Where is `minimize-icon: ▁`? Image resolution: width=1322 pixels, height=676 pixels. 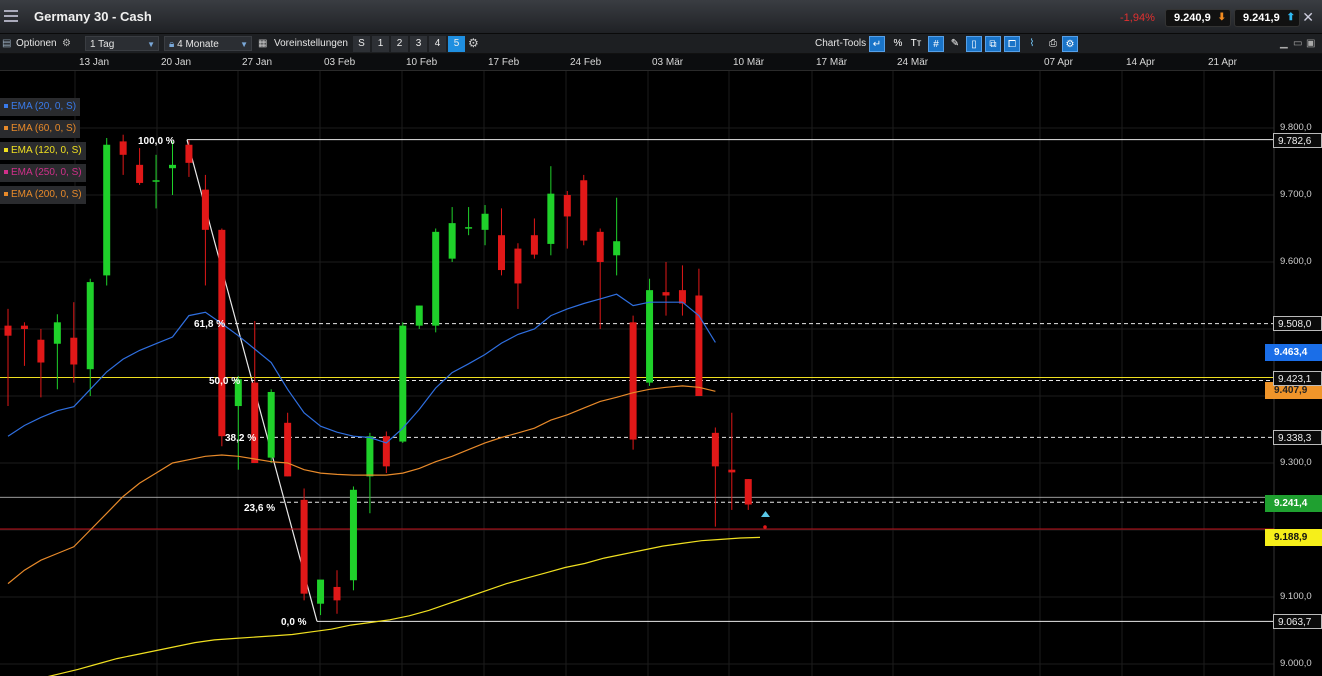
minimize-icon: ▁ is located at coordinates (1284, 44).